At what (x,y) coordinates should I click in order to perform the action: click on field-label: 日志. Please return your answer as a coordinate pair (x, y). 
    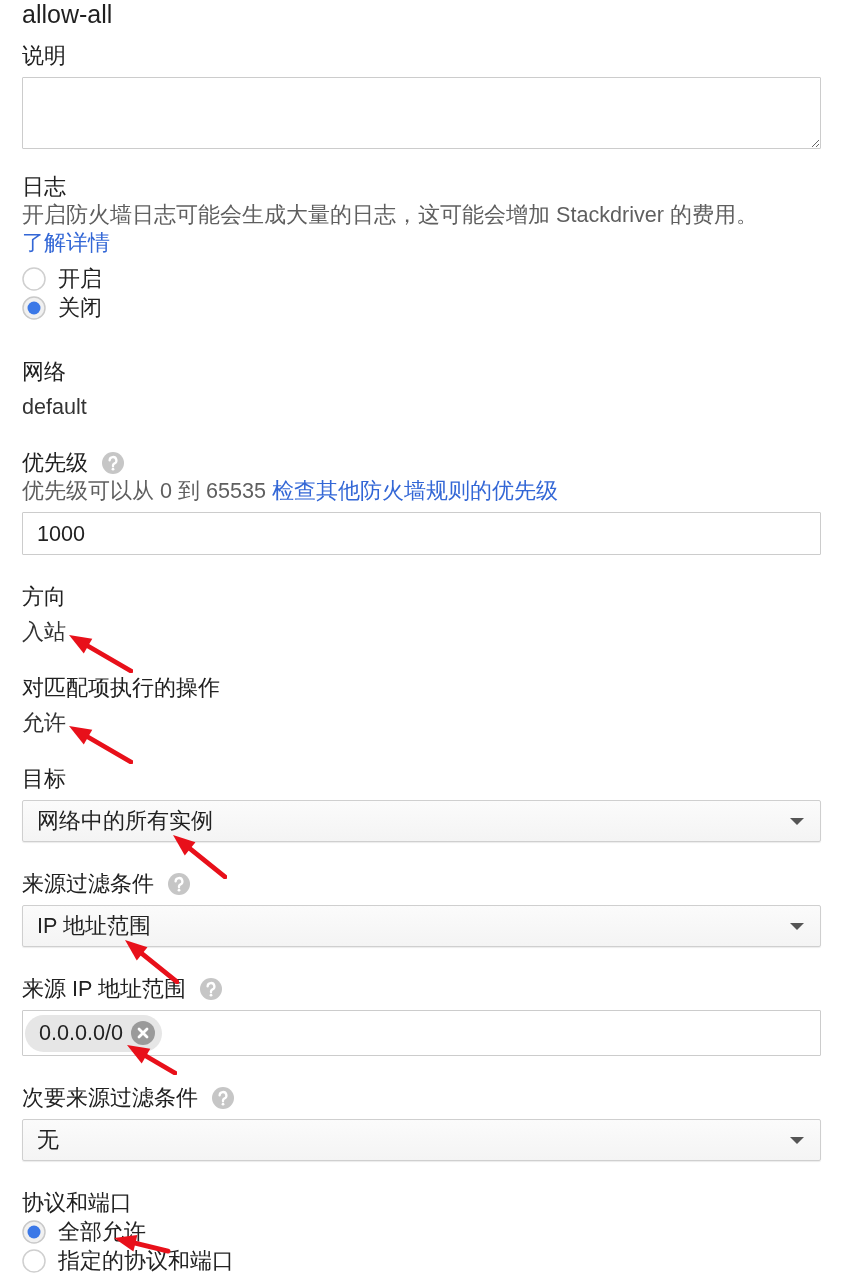
    Looking at the image, I should click on (44, 187).